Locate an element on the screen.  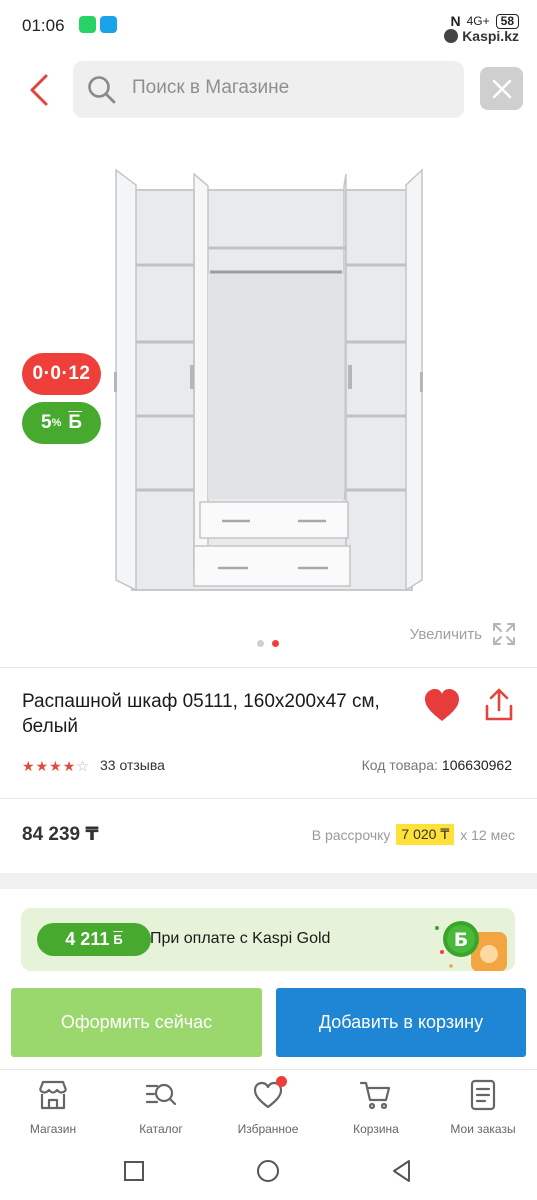
nfc-icon: N is located at coordinates (455, 21).